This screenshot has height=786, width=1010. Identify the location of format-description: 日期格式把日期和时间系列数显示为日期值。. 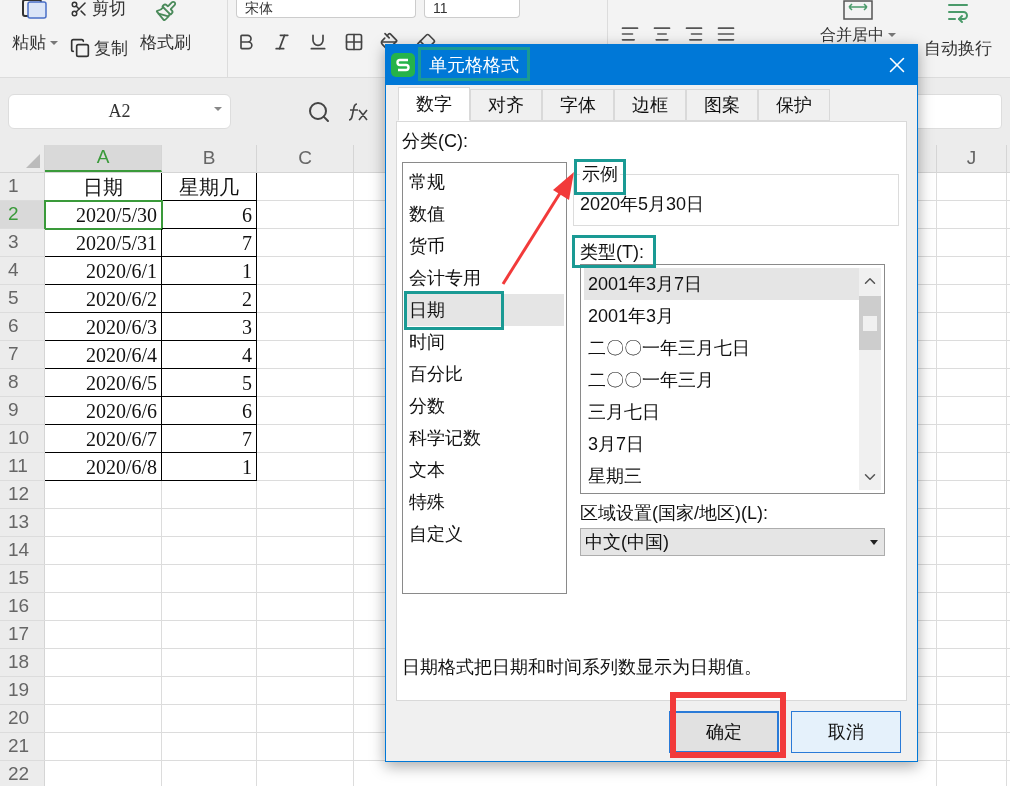
(582, 667).